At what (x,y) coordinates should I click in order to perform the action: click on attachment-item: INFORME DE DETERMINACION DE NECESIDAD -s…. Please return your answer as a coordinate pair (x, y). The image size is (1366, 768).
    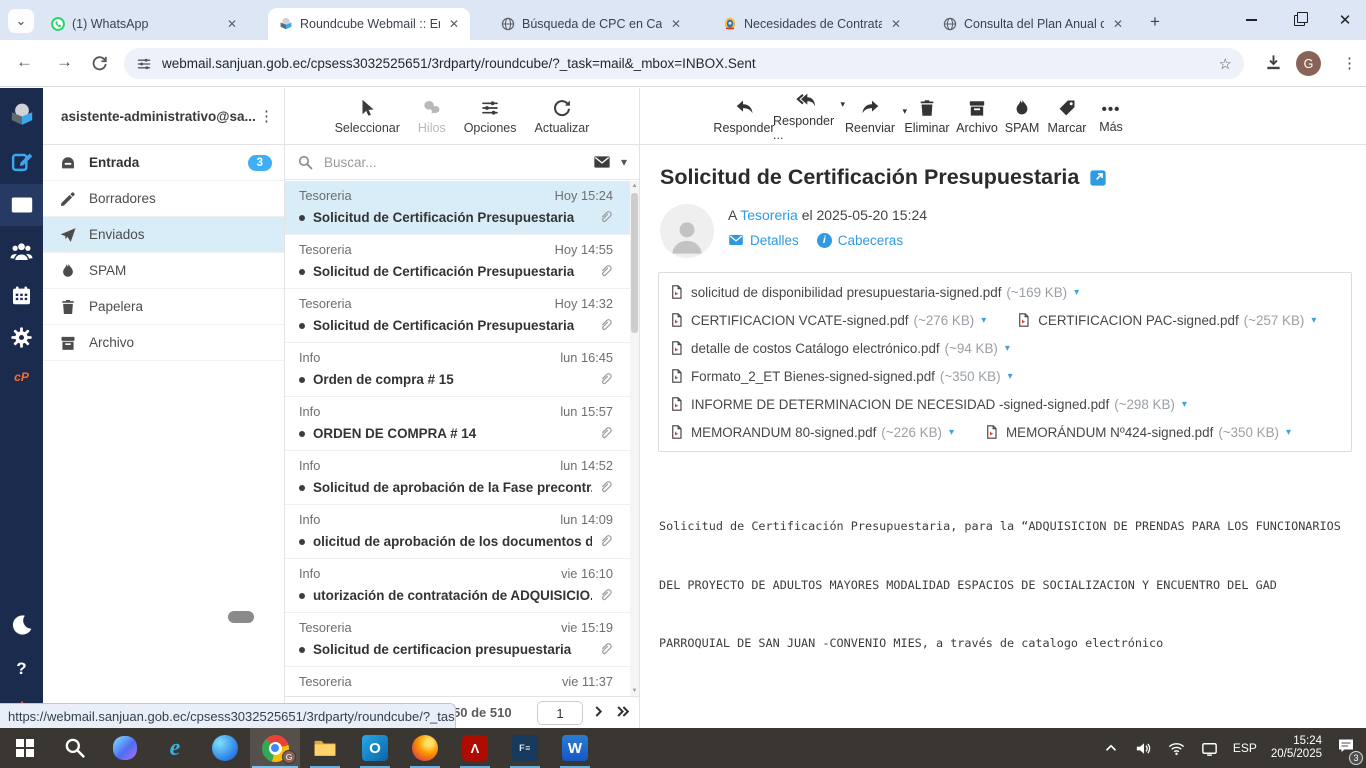
    Looking at the image, I should click on (928, 404).